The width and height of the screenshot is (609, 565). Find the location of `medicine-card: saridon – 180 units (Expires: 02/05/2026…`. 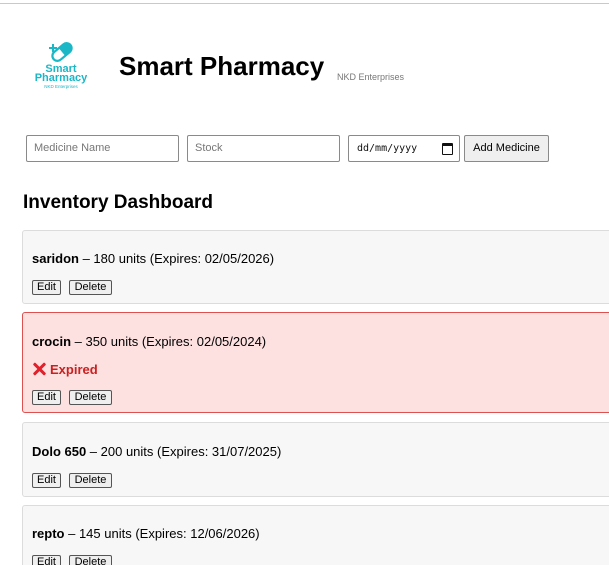

medicine-card: saridon – 180 units (Expires: 02/05/2026… is located at coordinates (315, 267).